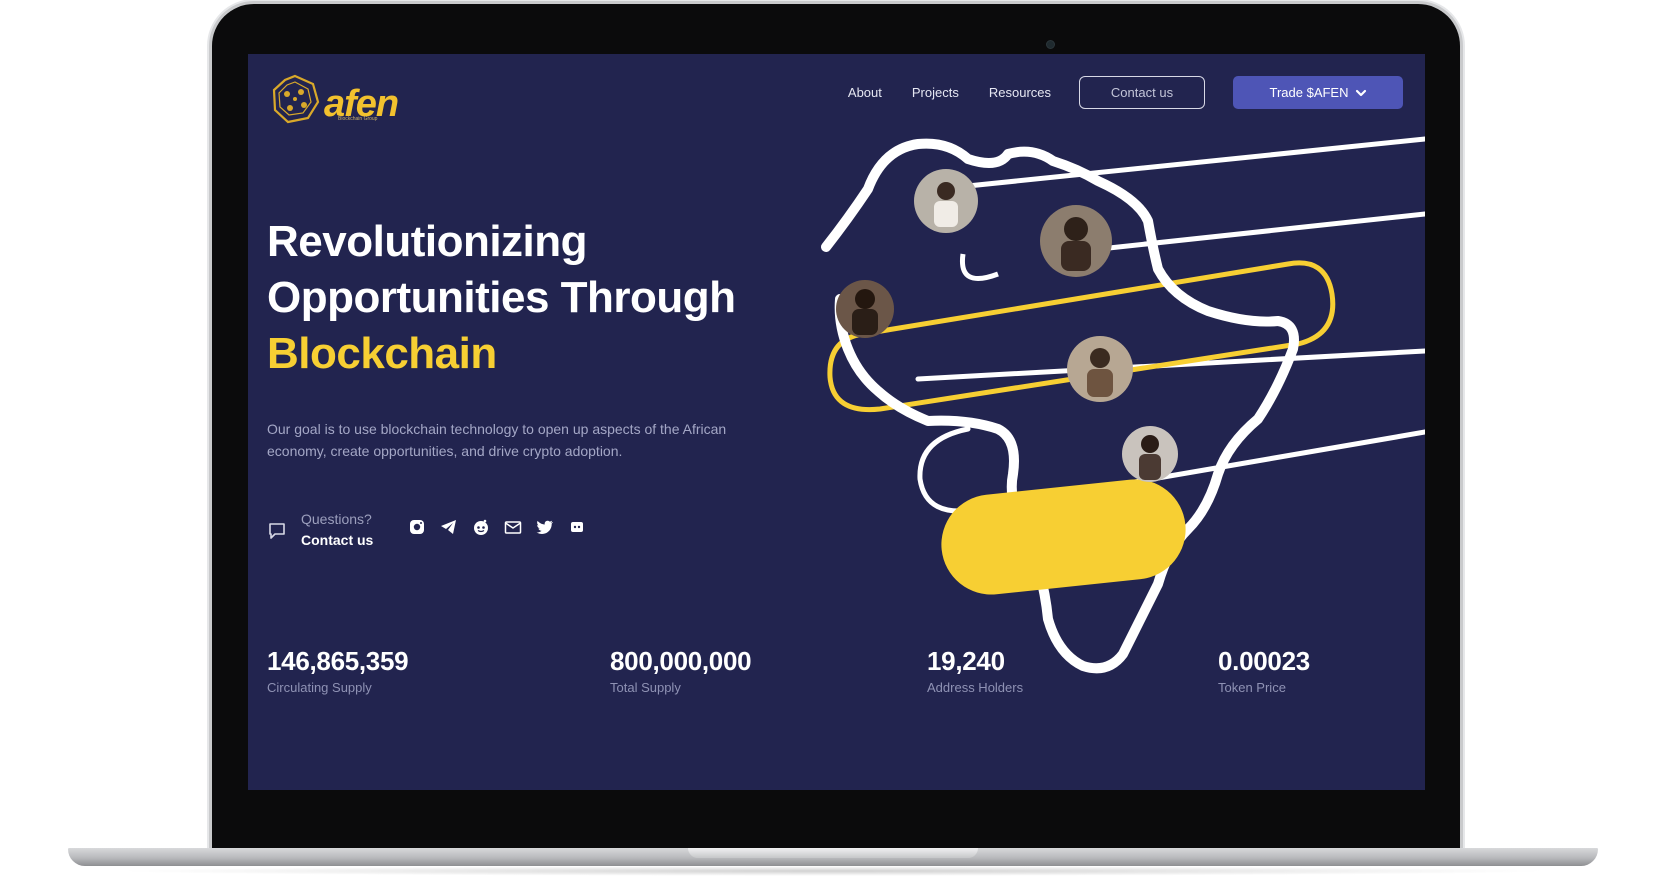 Image resolution: width=1666 pixels, height=895 pixels. I want to click on contact-us-link: Contact us, so click(337, 540).